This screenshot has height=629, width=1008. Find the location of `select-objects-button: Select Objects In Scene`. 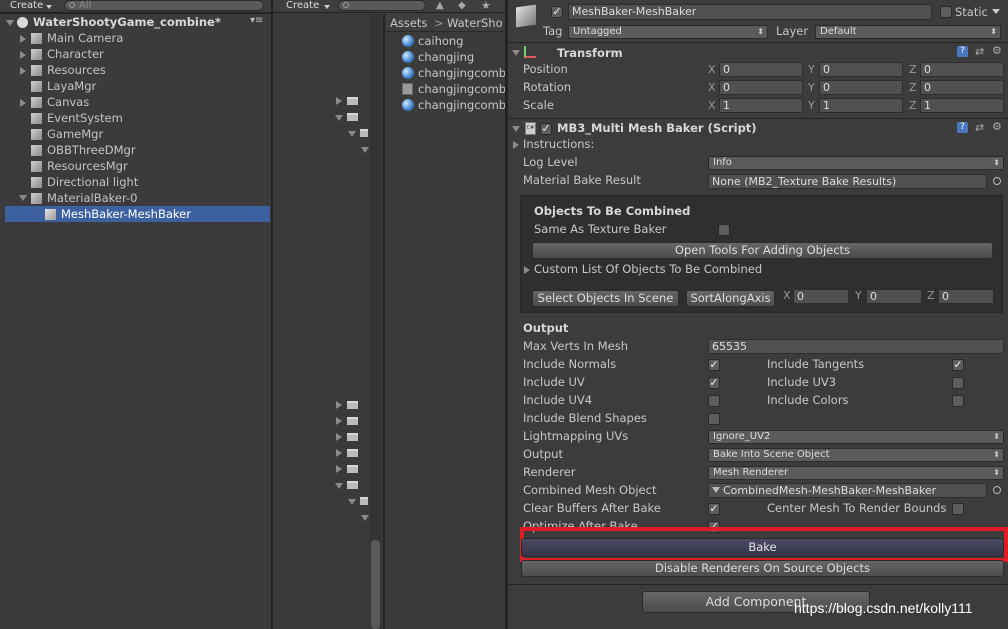

select-objects-button: Select Objects In Scene is located at coordinates (605, 298).